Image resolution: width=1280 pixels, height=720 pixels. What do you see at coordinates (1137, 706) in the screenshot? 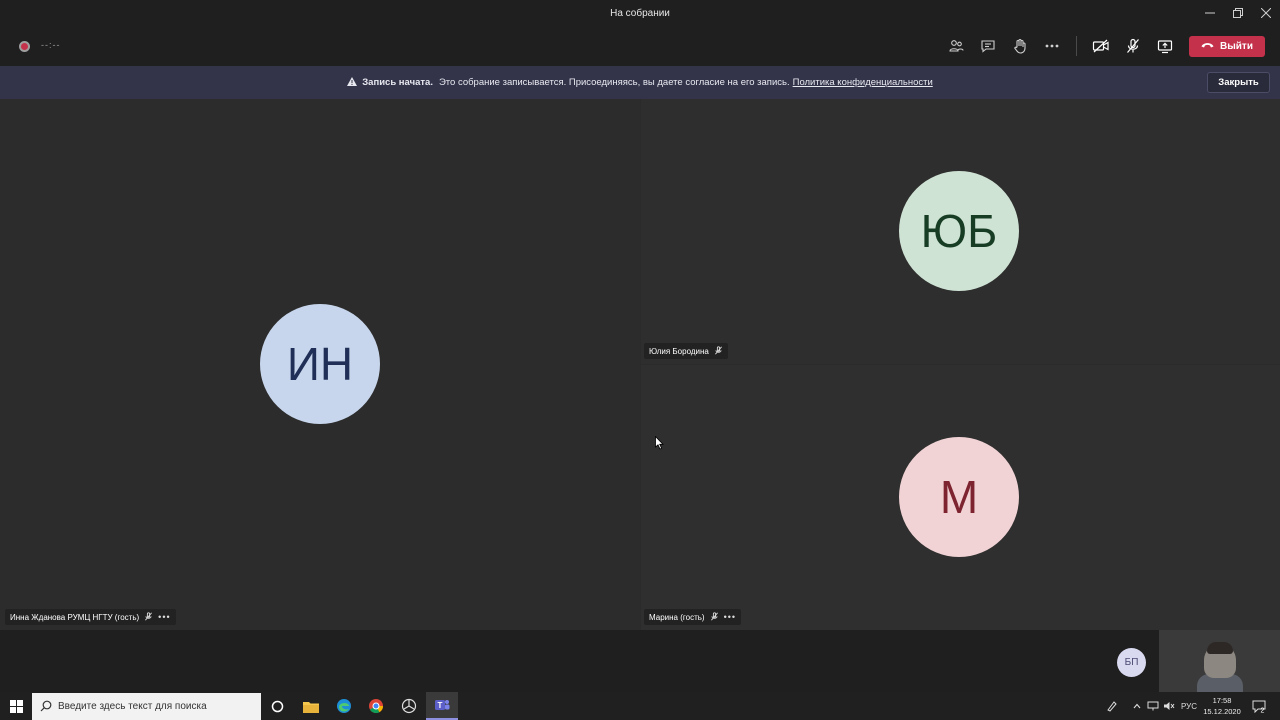
I see `chevron-up-icon` at bounding box center [1137, 706].